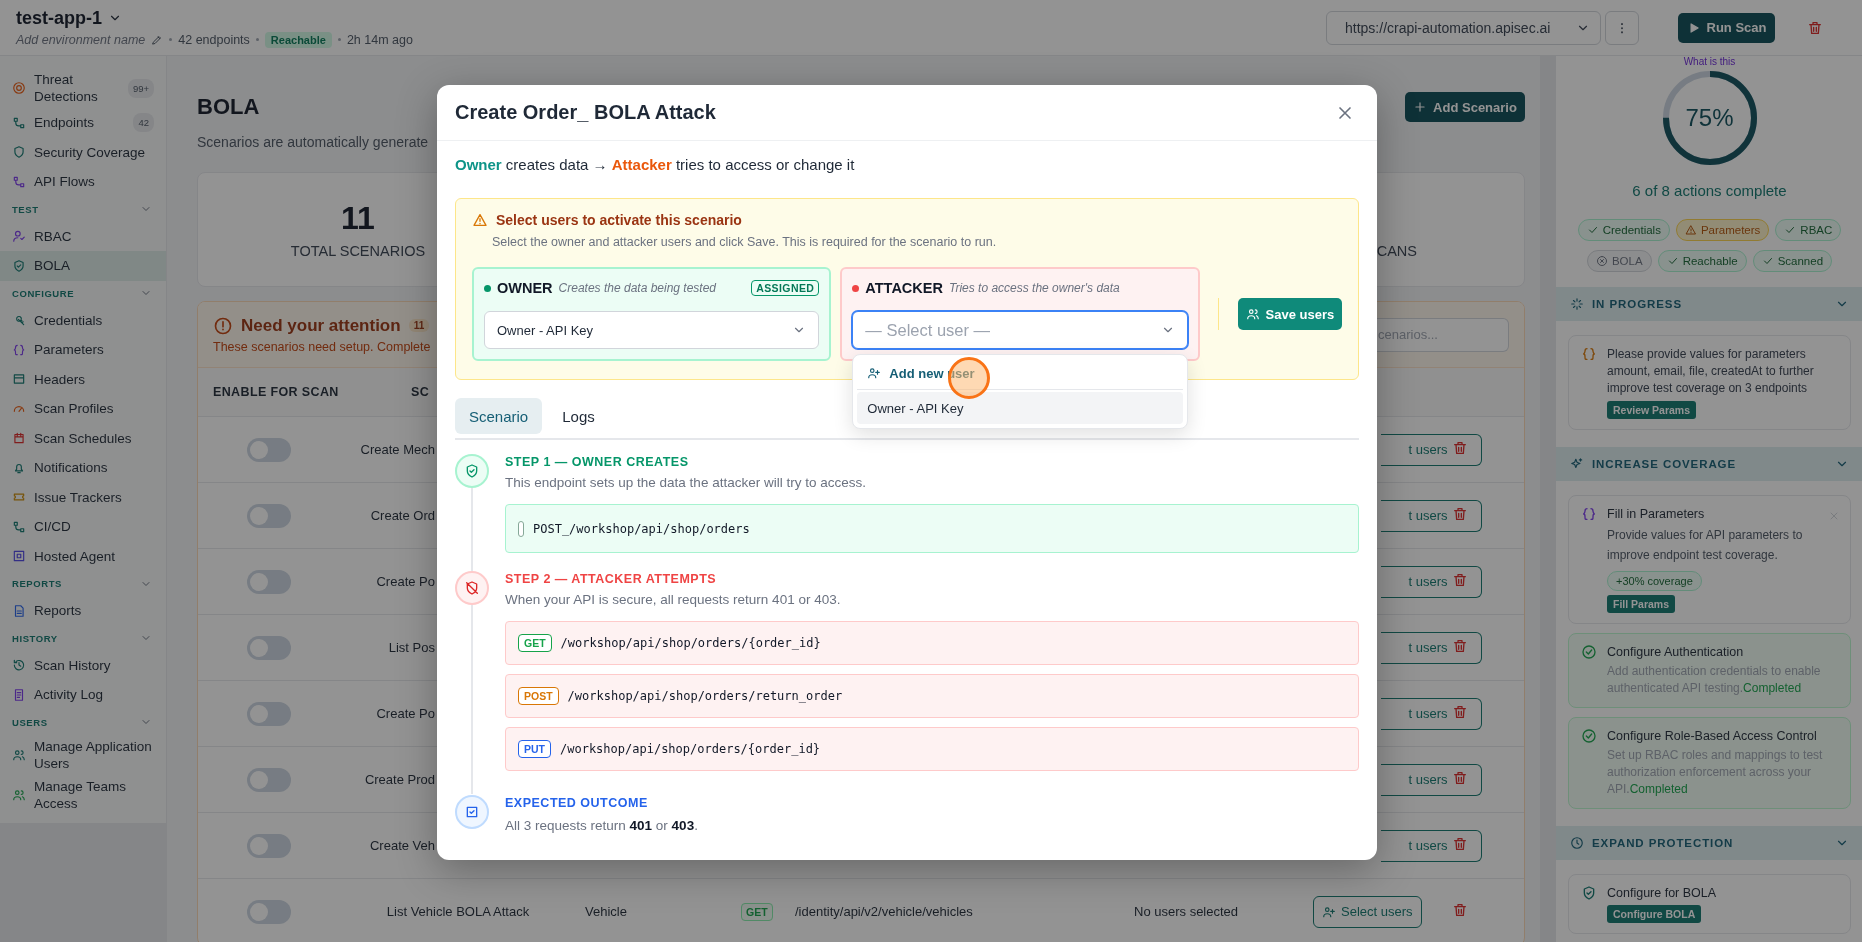  I want to click on status-chip: Scanned, so click(1792, 261).